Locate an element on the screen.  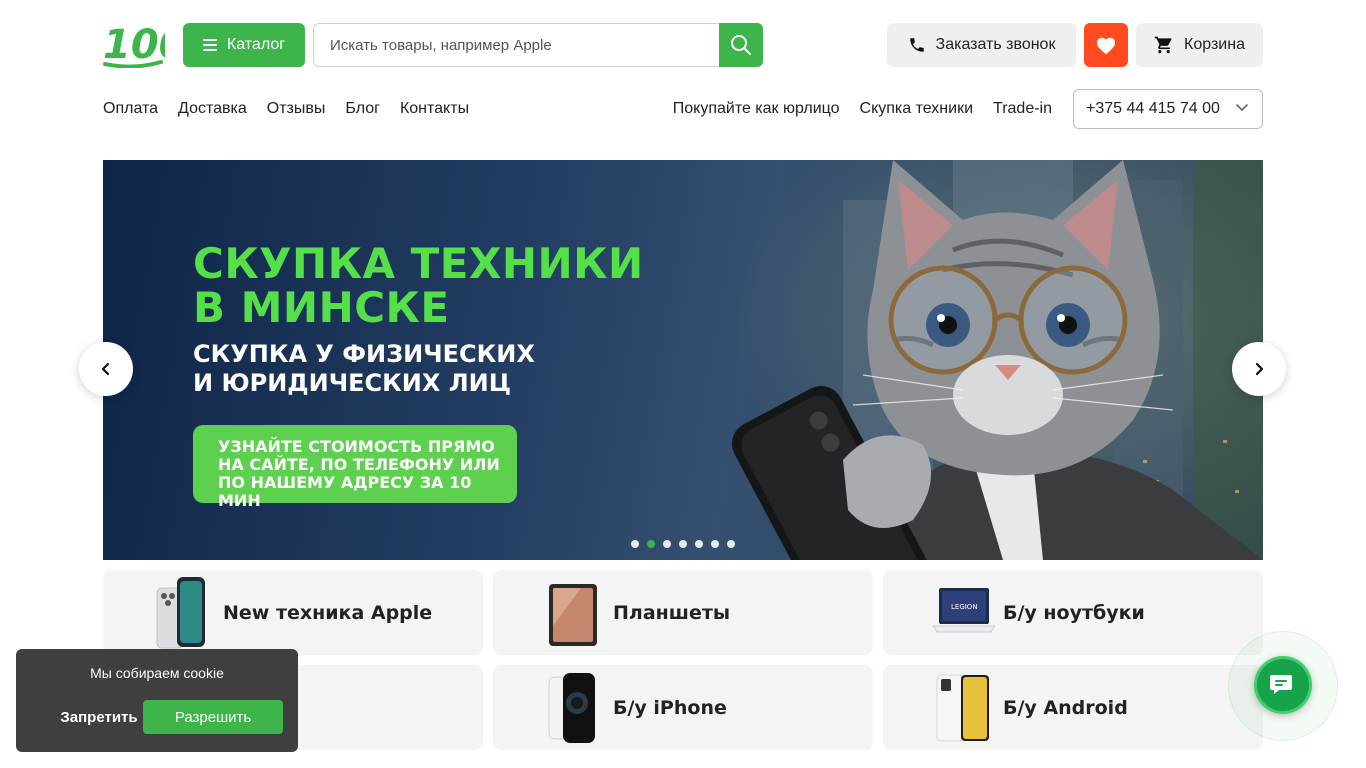
search-input is located at coordinates (538, 45).